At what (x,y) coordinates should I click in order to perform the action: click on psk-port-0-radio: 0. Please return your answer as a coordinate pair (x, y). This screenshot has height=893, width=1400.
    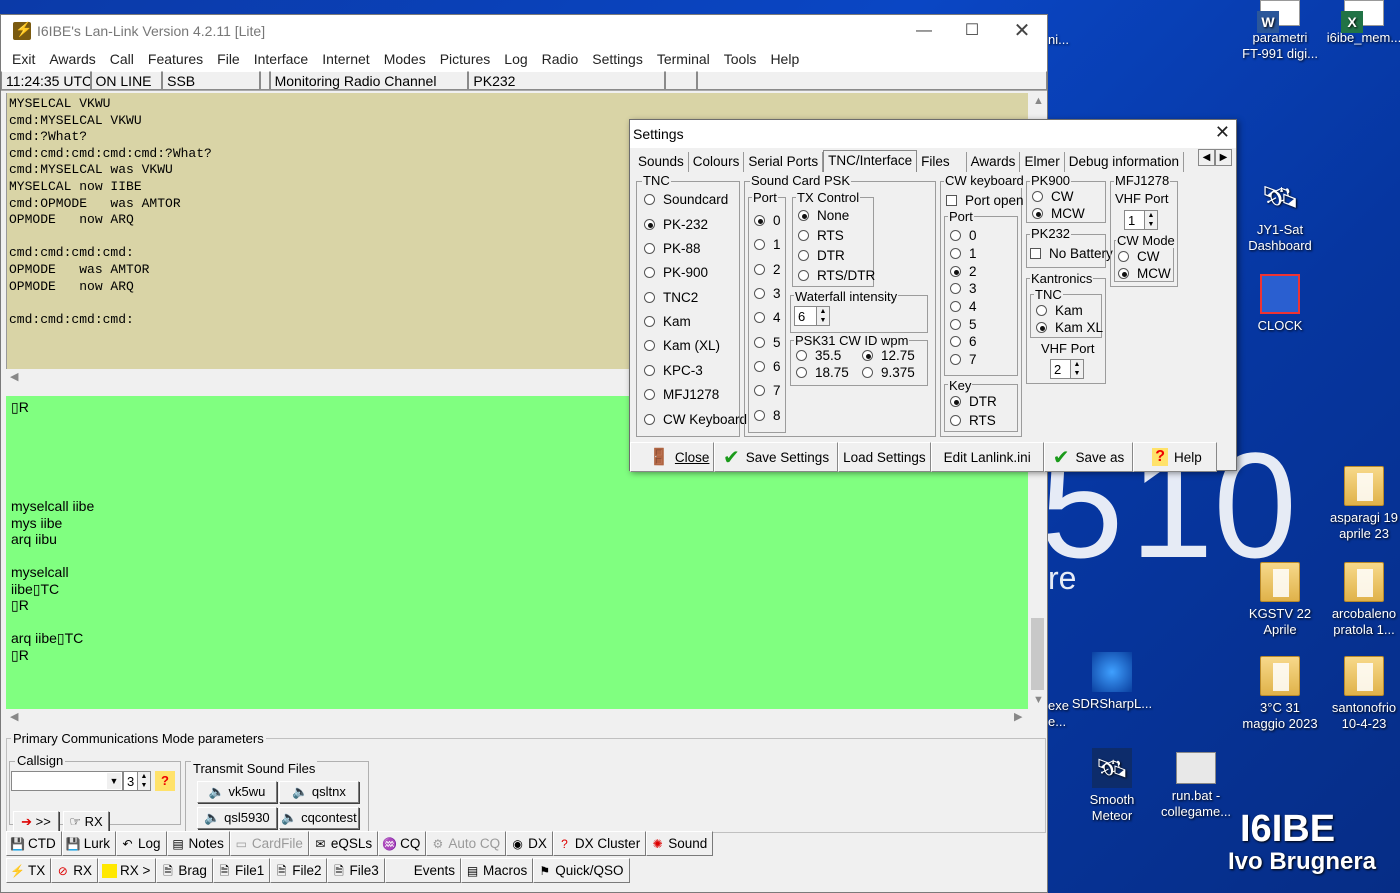
    Looking at the image, I should click on (767, 220).